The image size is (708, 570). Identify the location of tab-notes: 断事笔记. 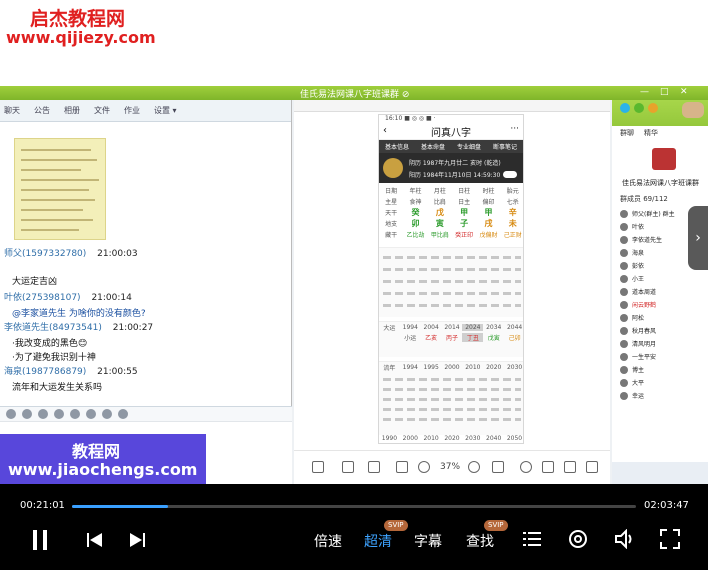
(505, 146).